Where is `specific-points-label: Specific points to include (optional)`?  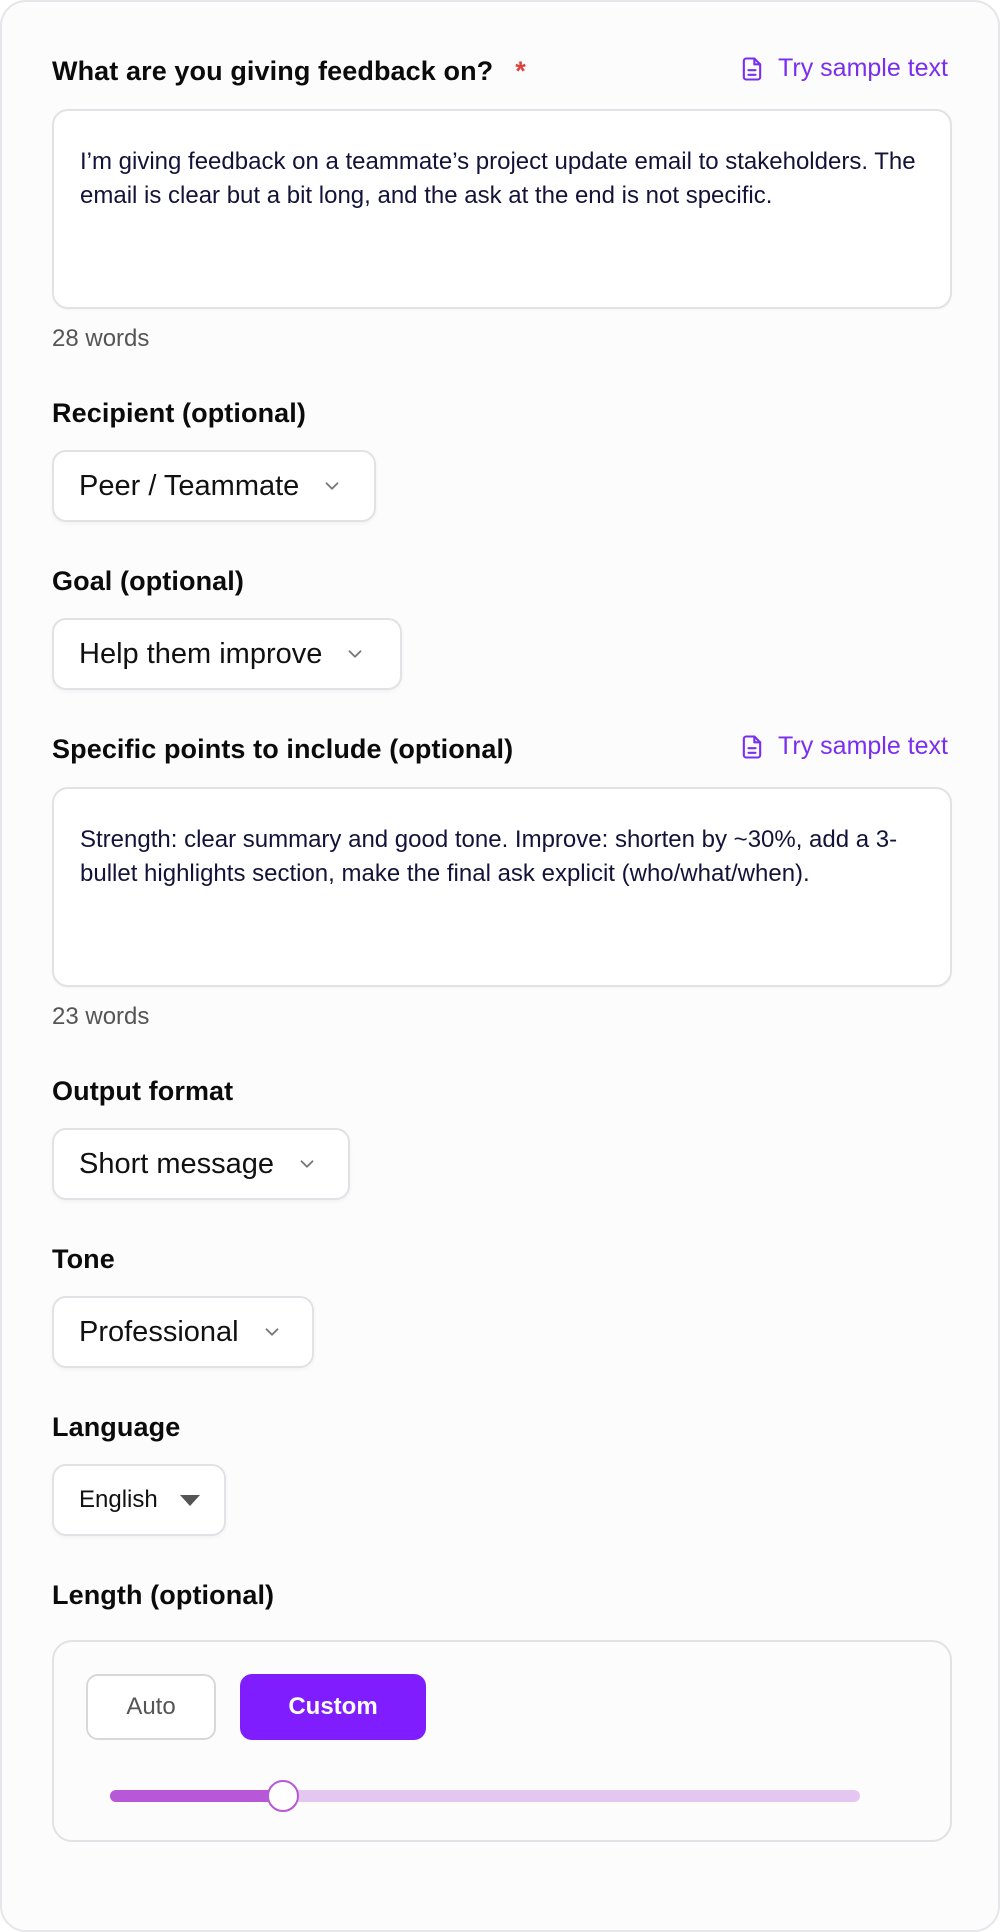
specific-points-label: Specific points to include (optional) is located at coordinates (283, 749).